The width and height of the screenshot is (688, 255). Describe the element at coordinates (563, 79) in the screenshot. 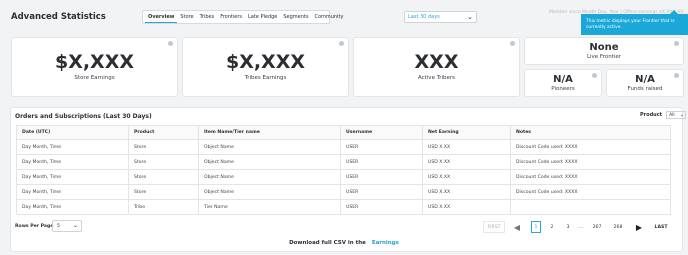

I see `pioneers-value: N/A` at that location.